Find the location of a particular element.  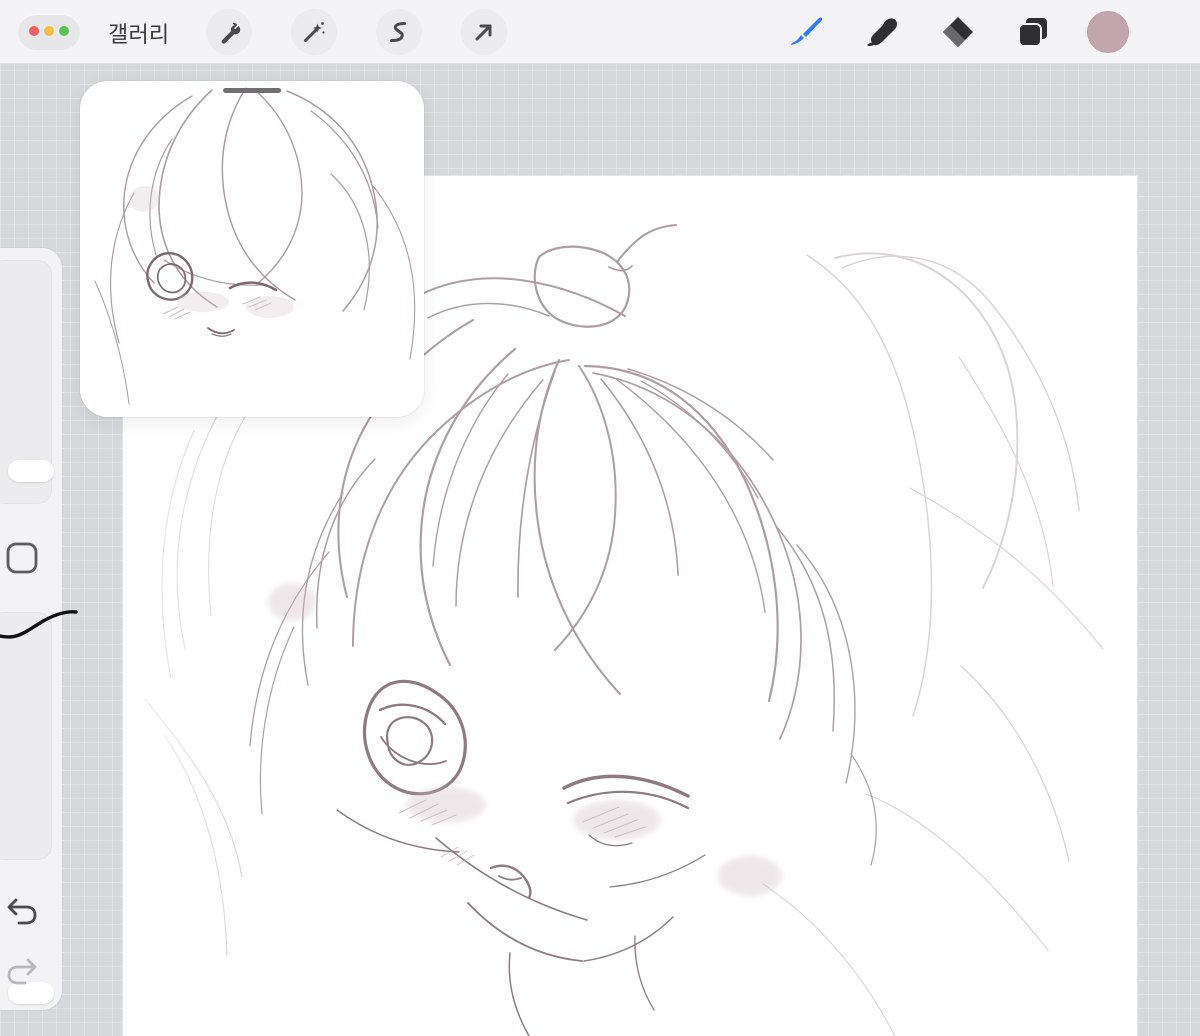

minimize-window-dot is located at coordinates (49, 31).